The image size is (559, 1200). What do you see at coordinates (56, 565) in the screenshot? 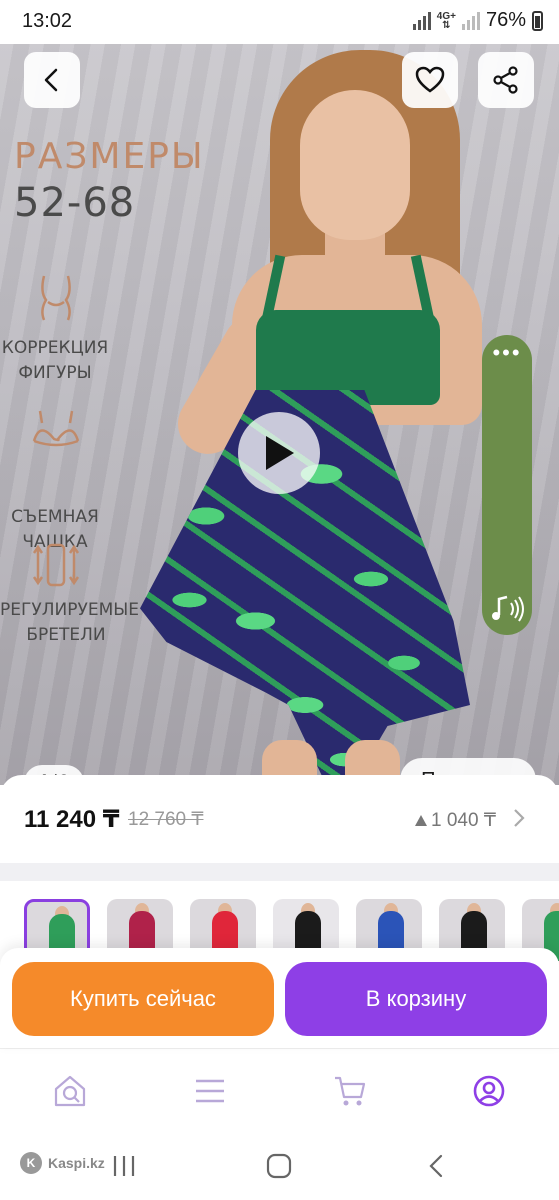
I see `strap-adjust-icon` at bounding box center [56, 565].